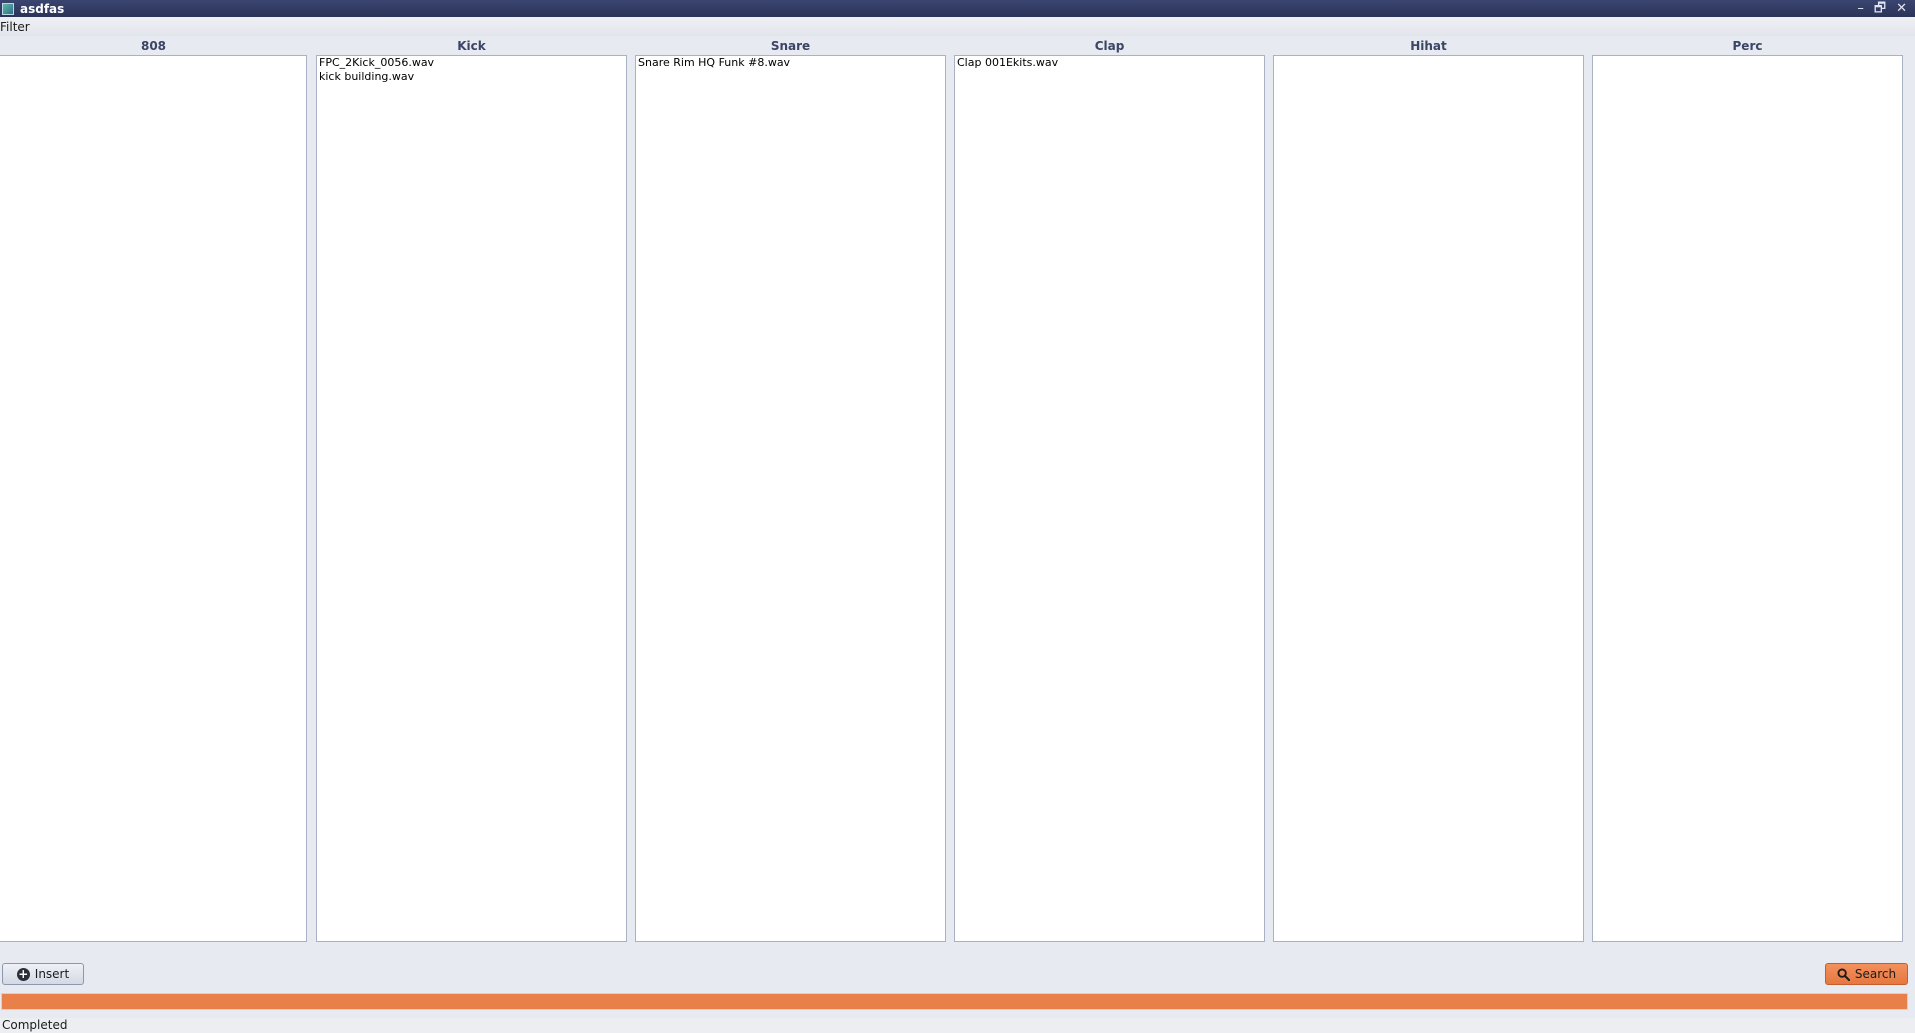 Image resolution: width=1915 pixels, height=1033 pixels. I want to click on column-clap: Clap Clap 001Ekits.wav, so click(1109, 490).